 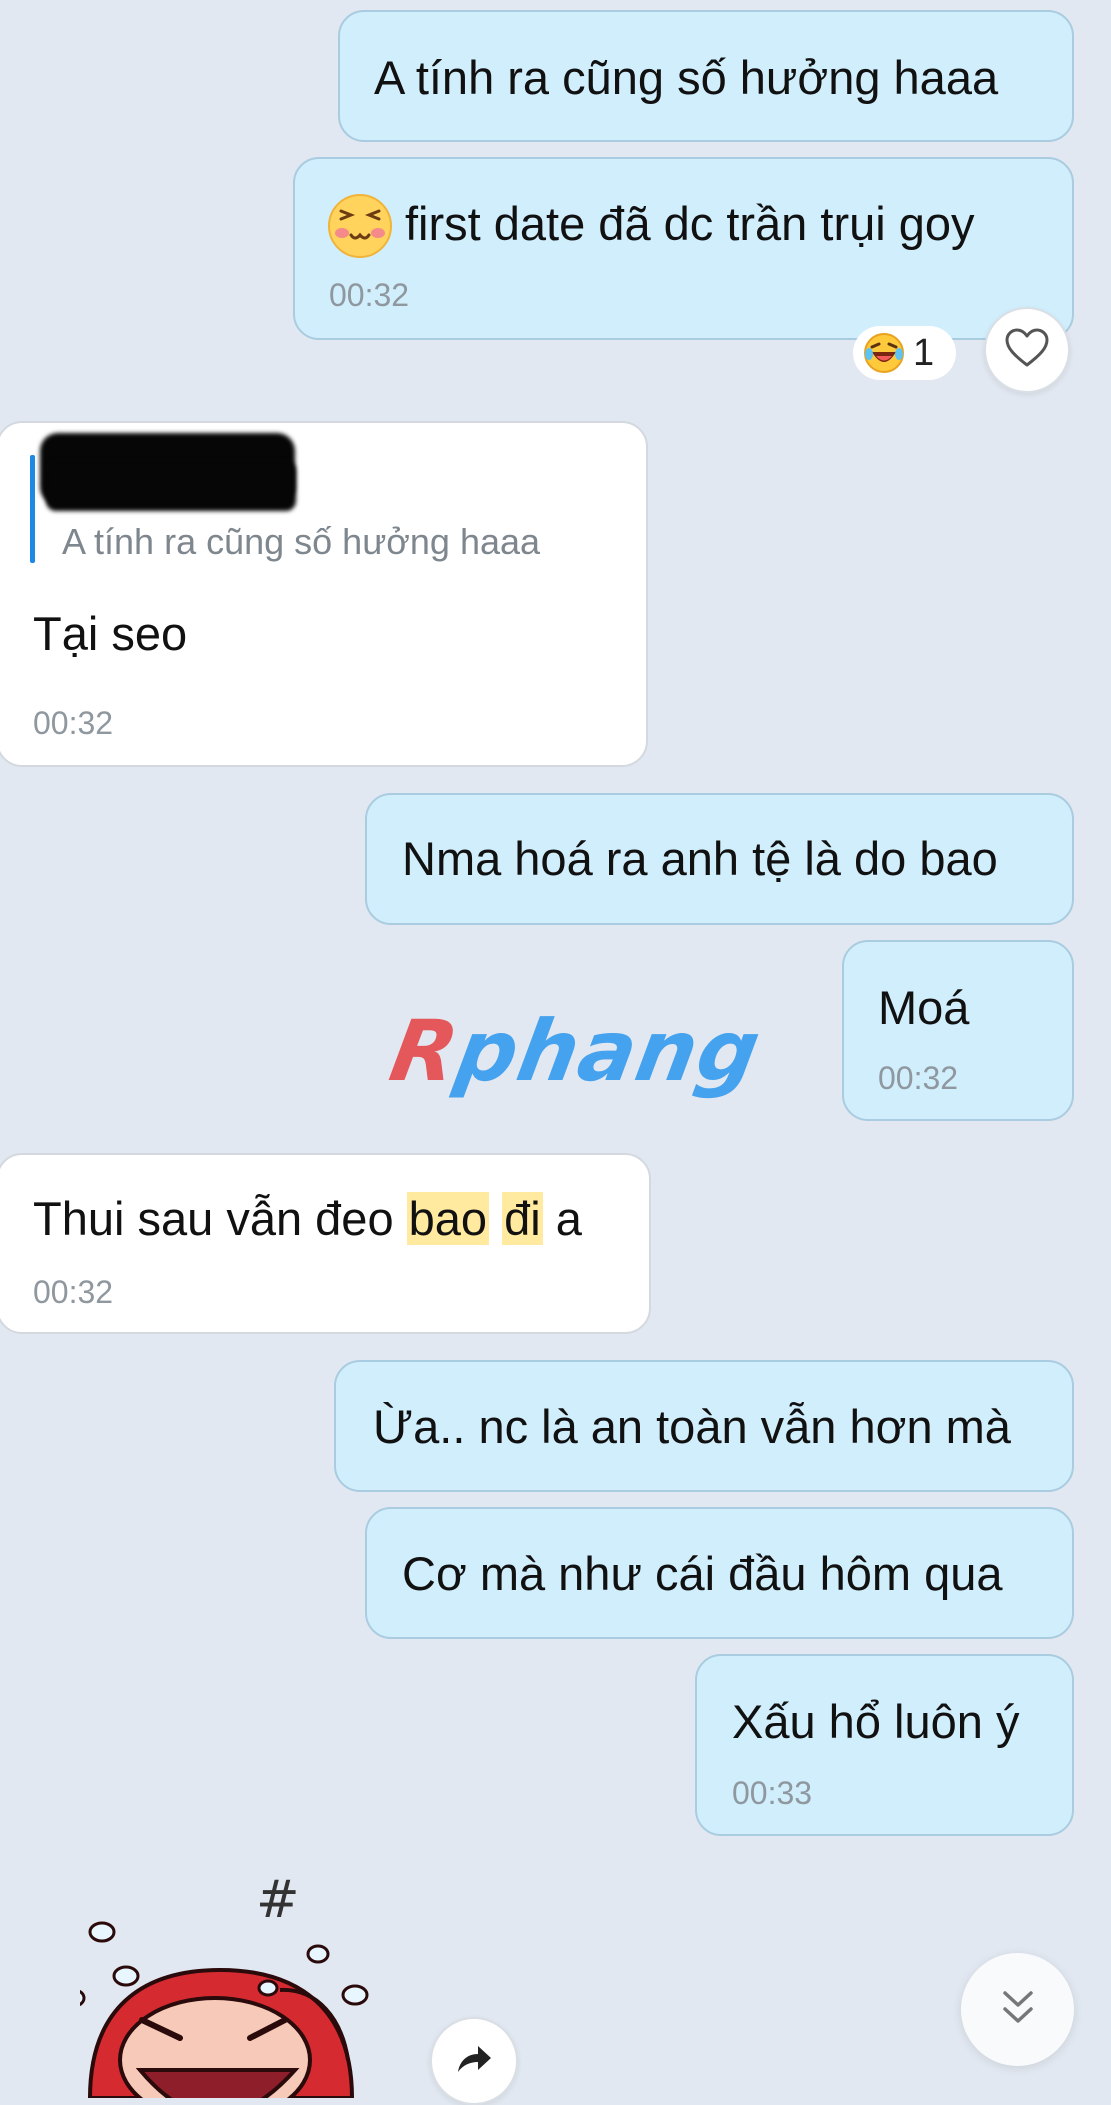 What do you see at coordinates (876, 1721) in the screenshot?
I see `message-text: Xấu hổ luôn ý` at bounding box center [876, 1721].